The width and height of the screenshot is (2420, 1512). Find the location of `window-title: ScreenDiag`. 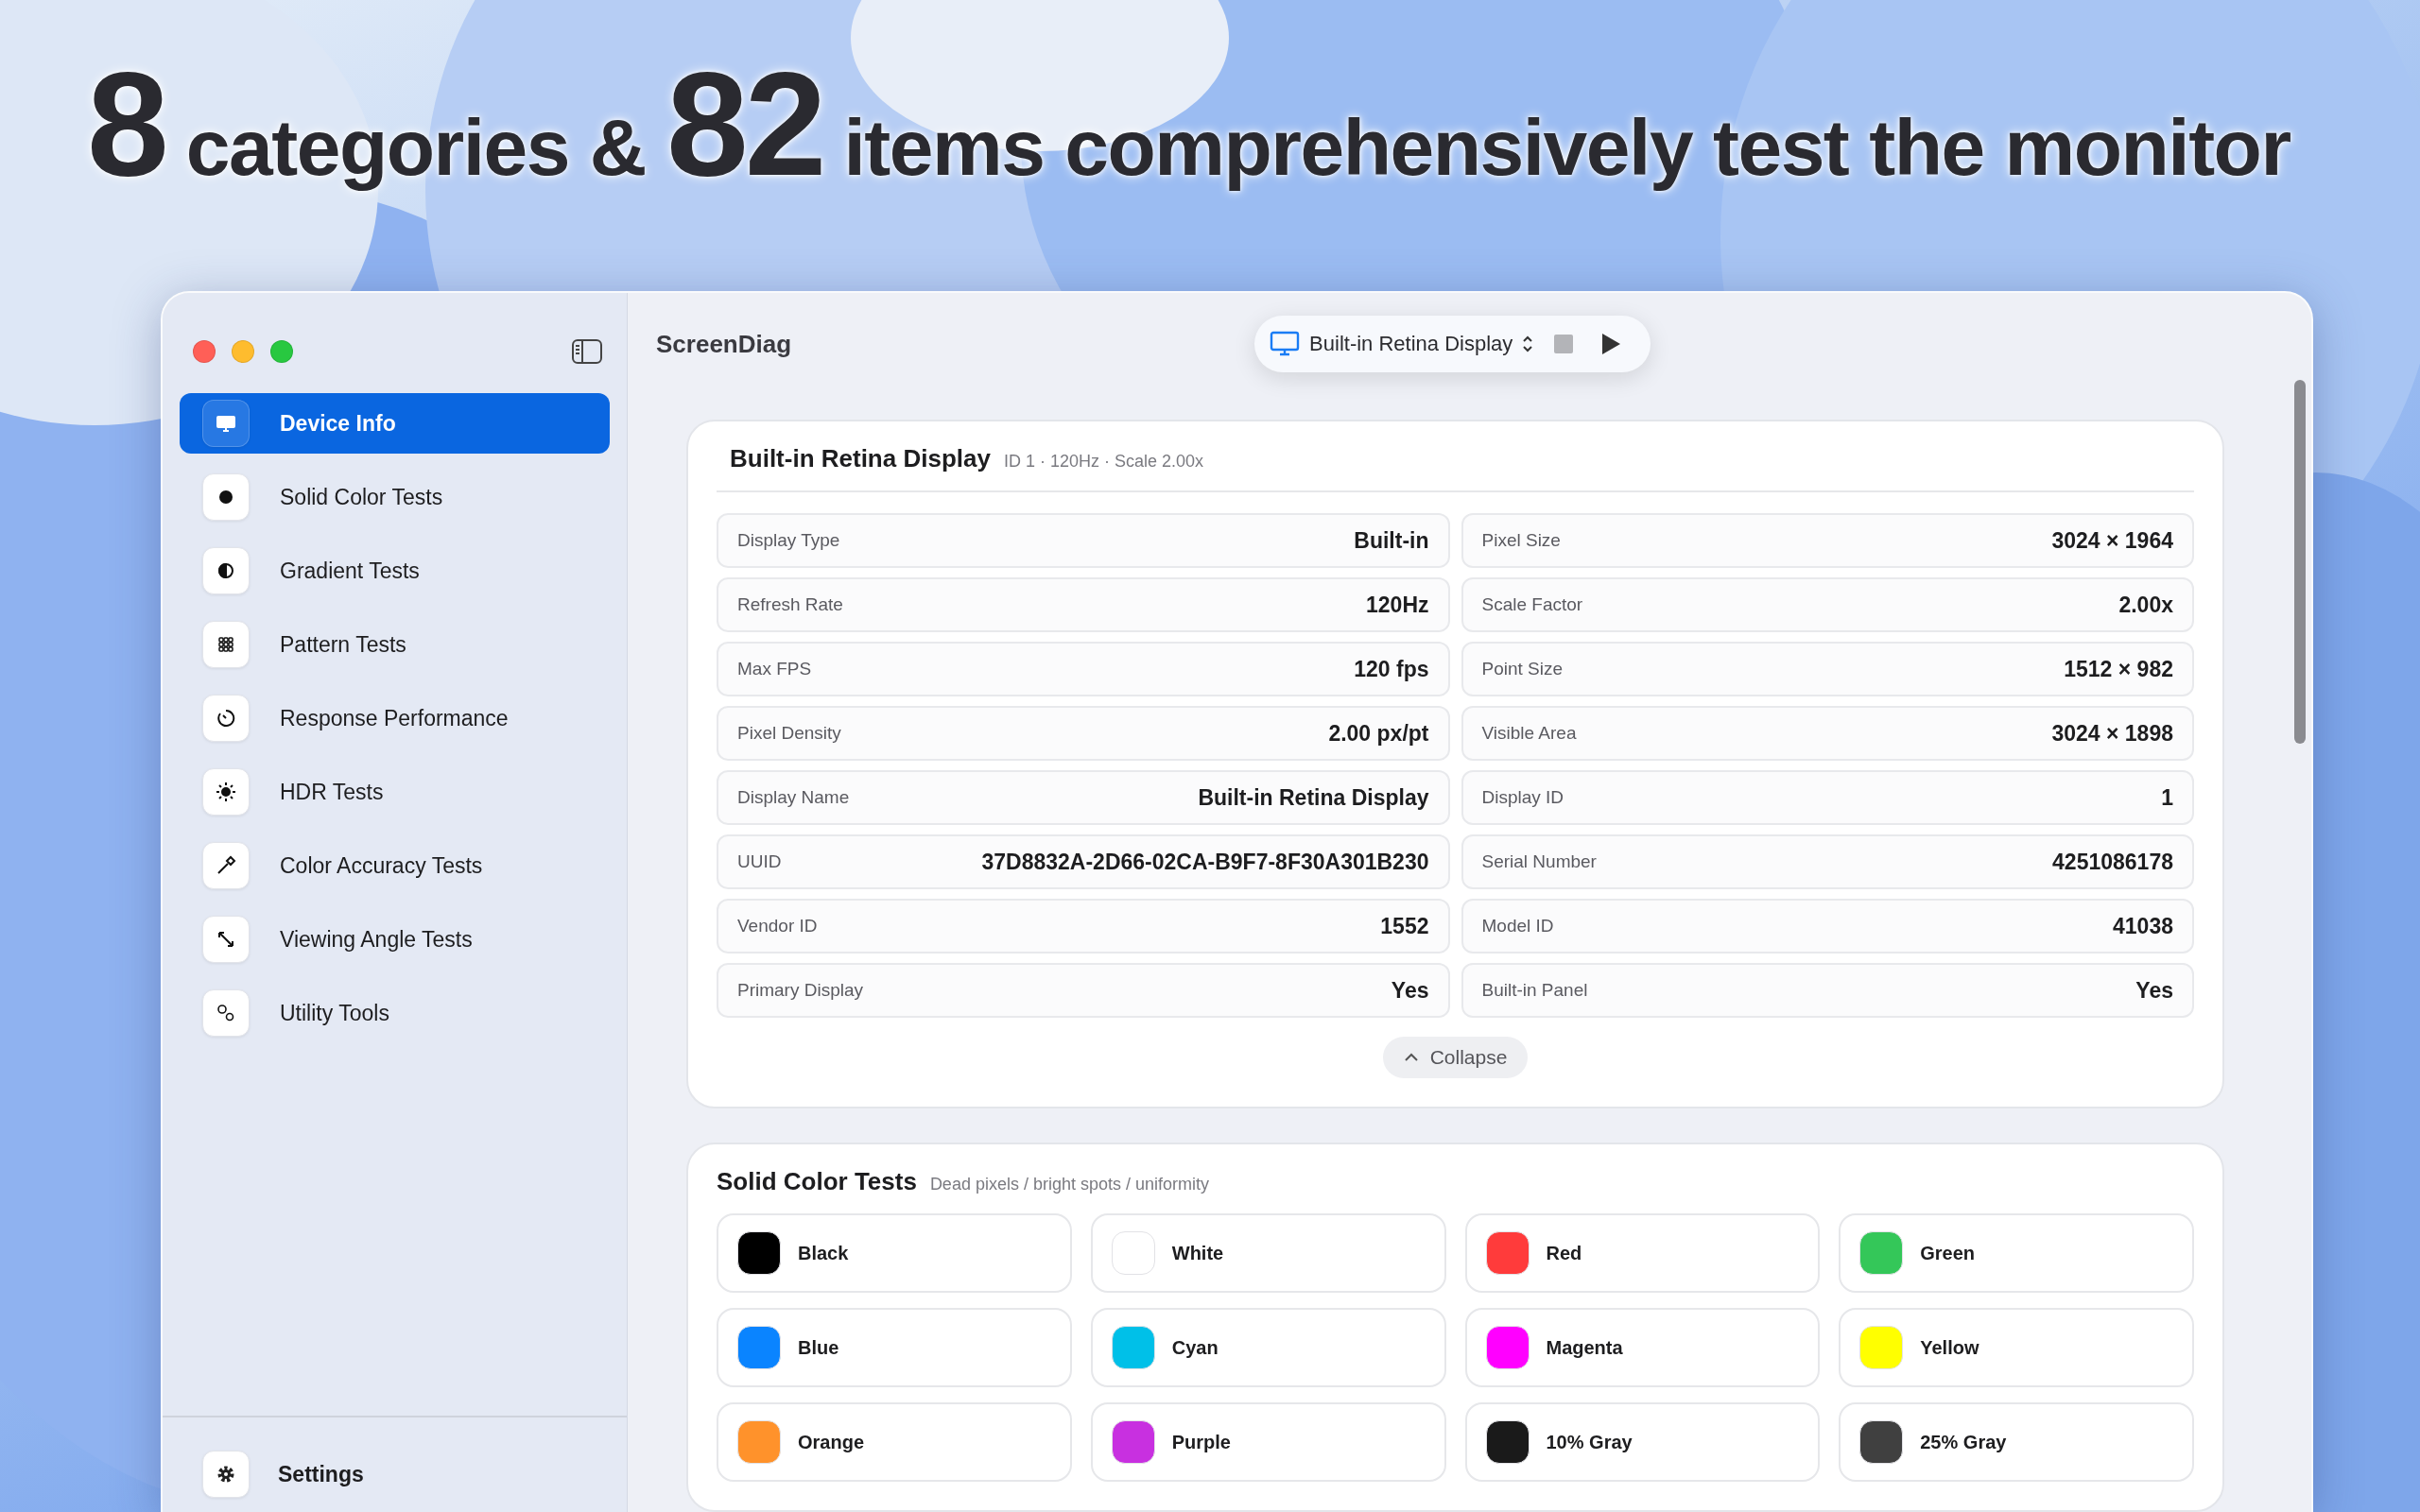

window-title: ScreenDiag is located at coordinates (724, 344).